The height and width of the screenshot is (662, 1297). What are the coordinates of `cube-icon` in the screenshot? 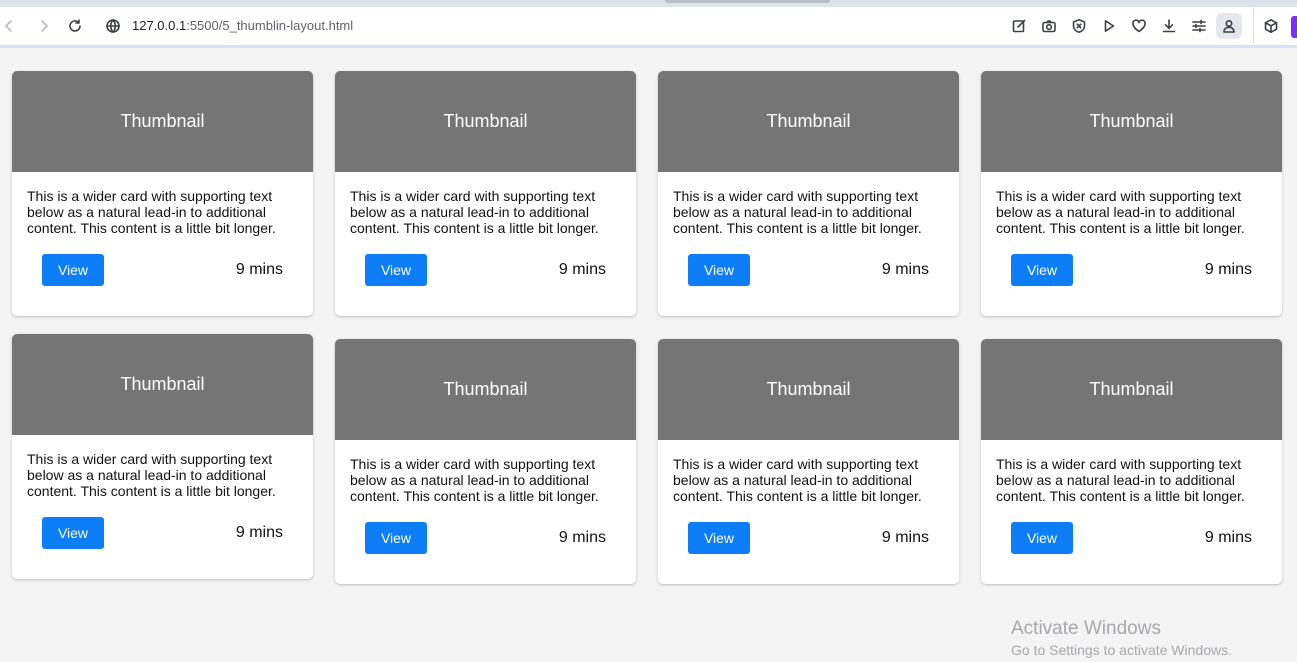 It's located at (1271, 26).